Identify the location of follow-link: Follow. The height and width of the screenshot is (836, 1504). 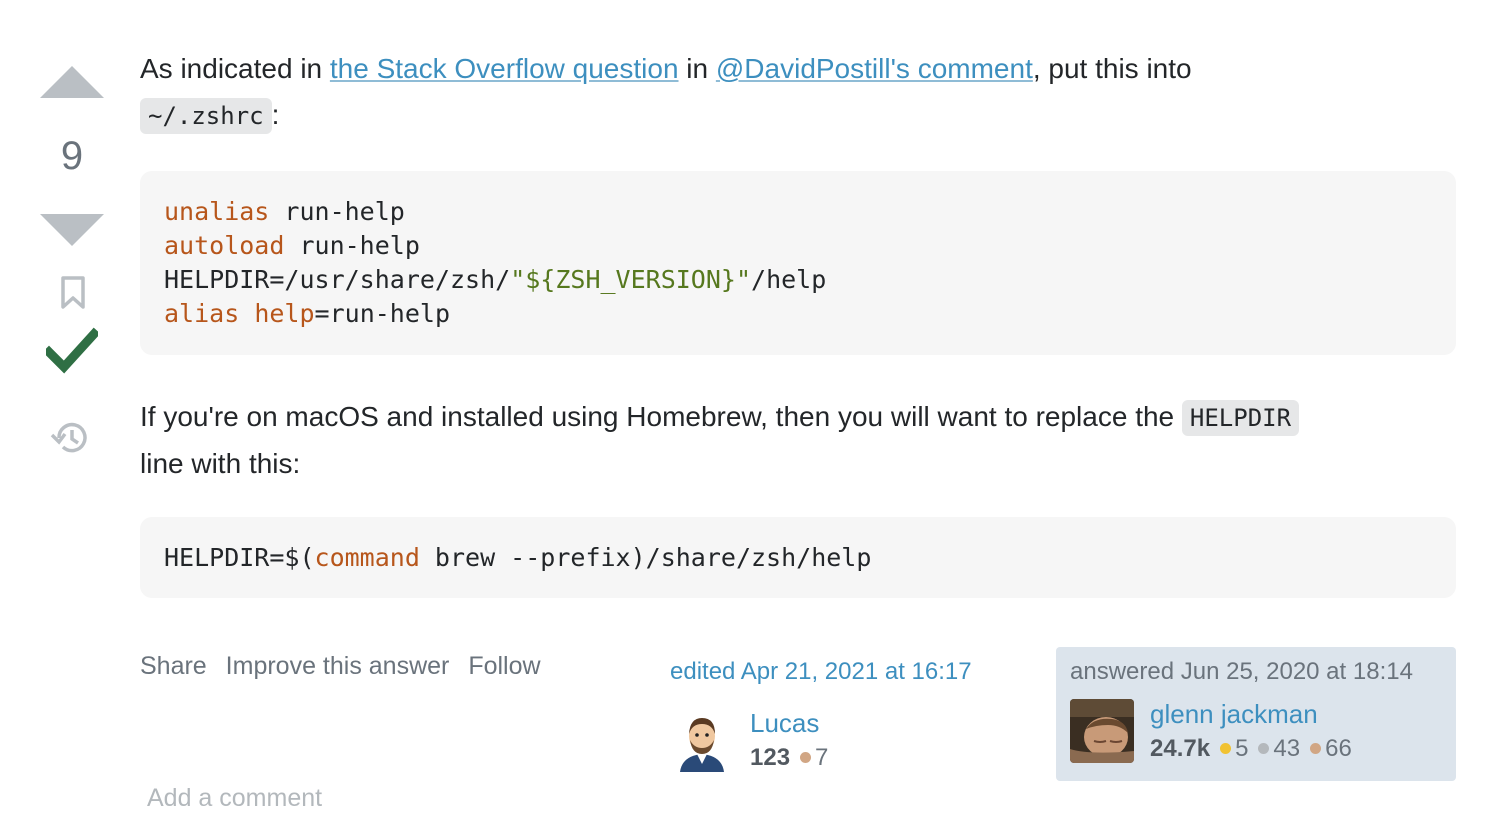
(504, 666).